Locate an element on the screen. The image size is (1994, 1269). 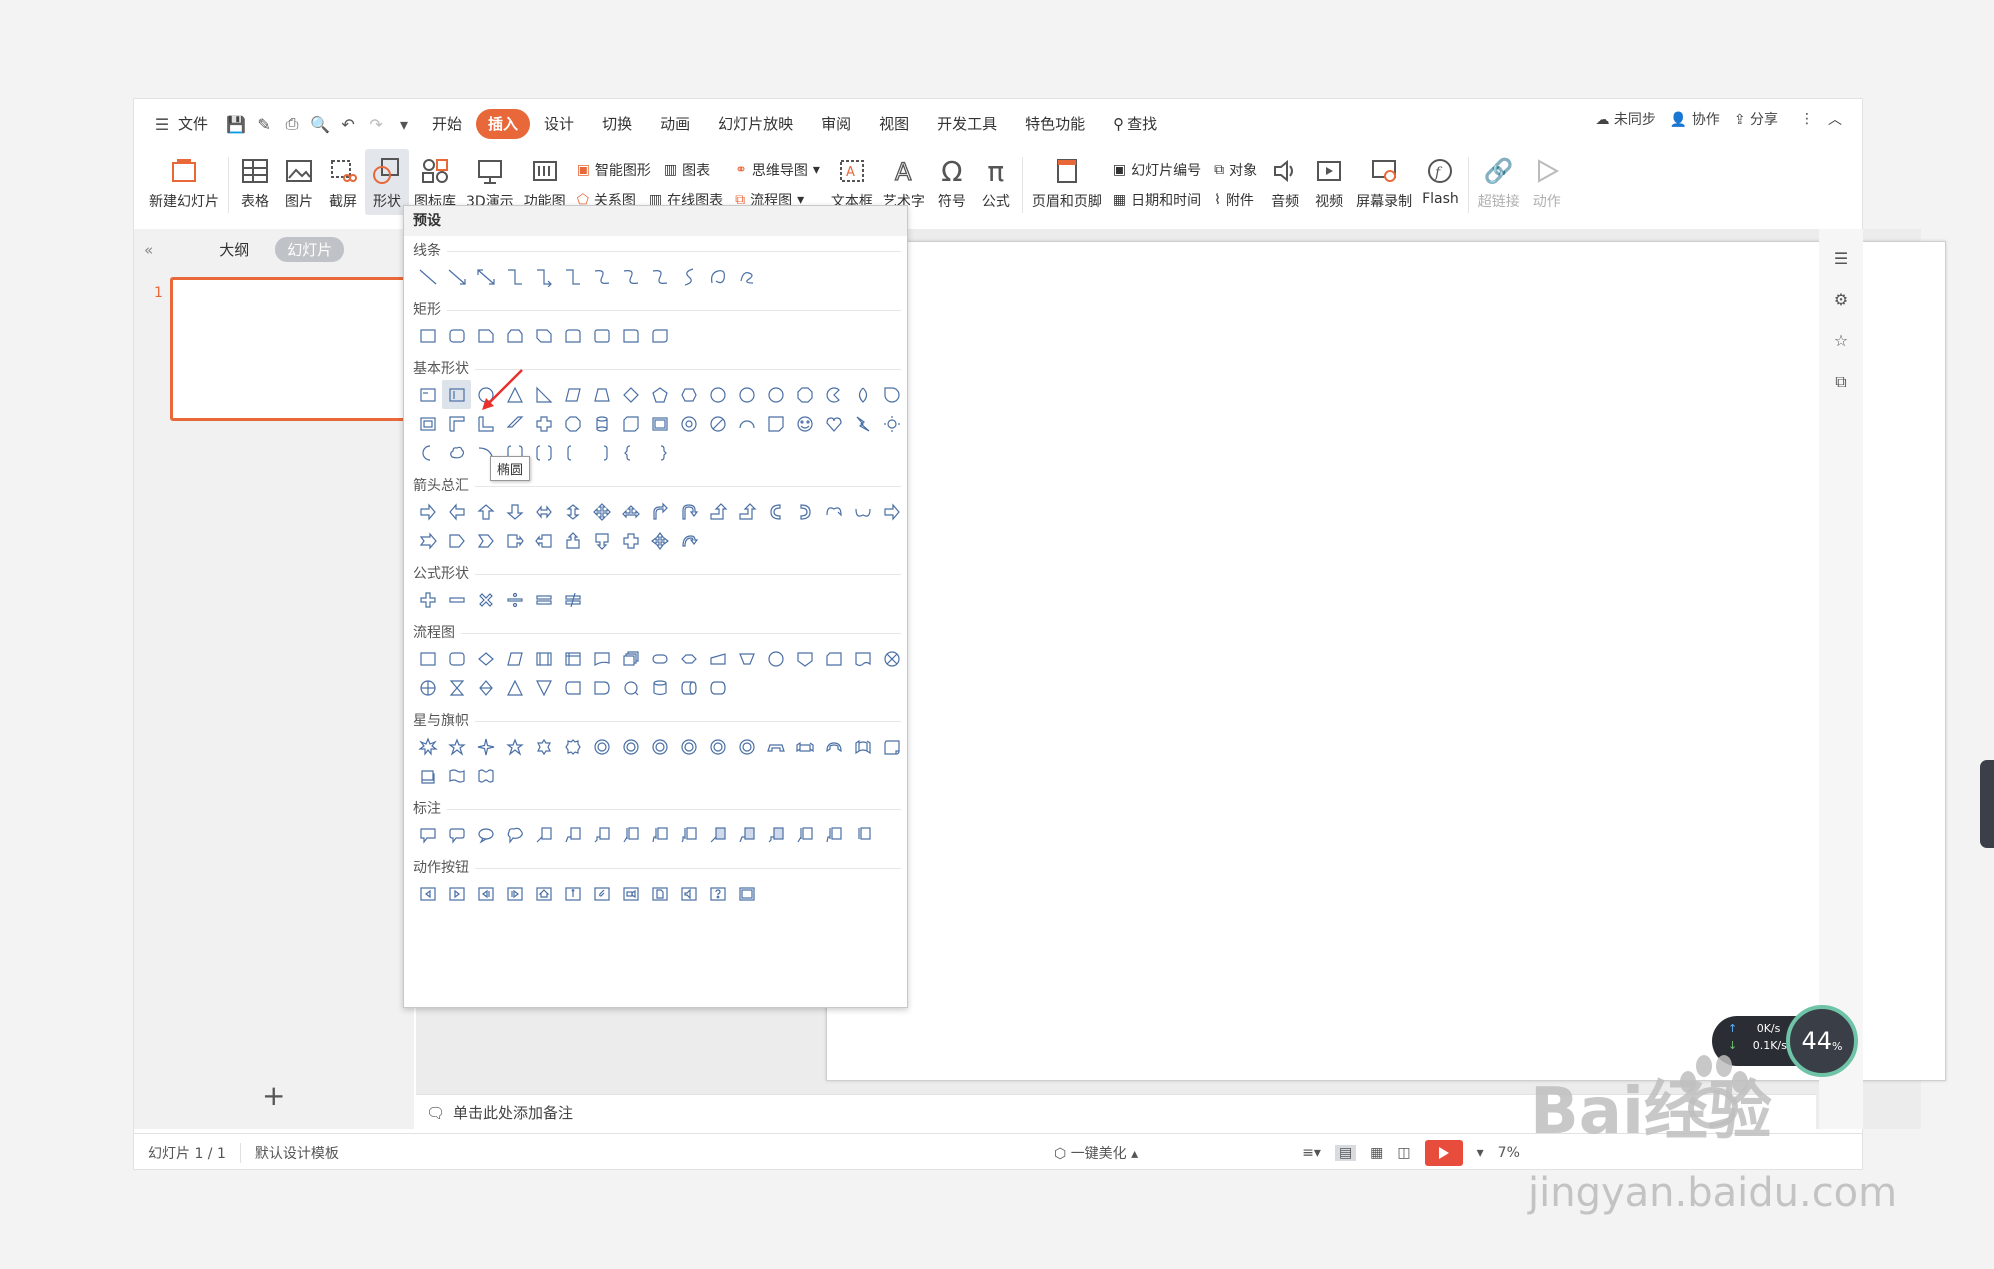
play-slideshow-button is located at coordinates (1443, 1153).